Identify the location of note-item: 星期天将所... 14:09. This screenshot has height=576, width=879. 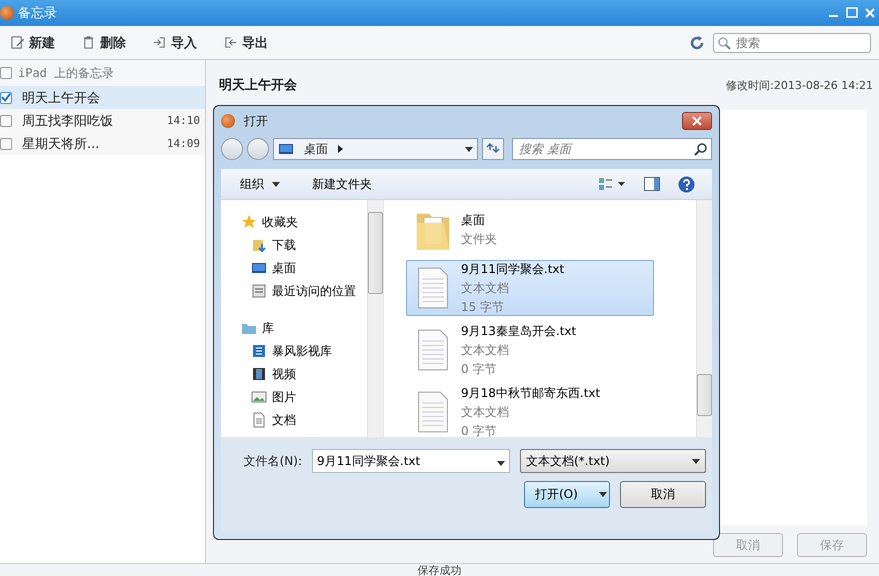
(102, 143).